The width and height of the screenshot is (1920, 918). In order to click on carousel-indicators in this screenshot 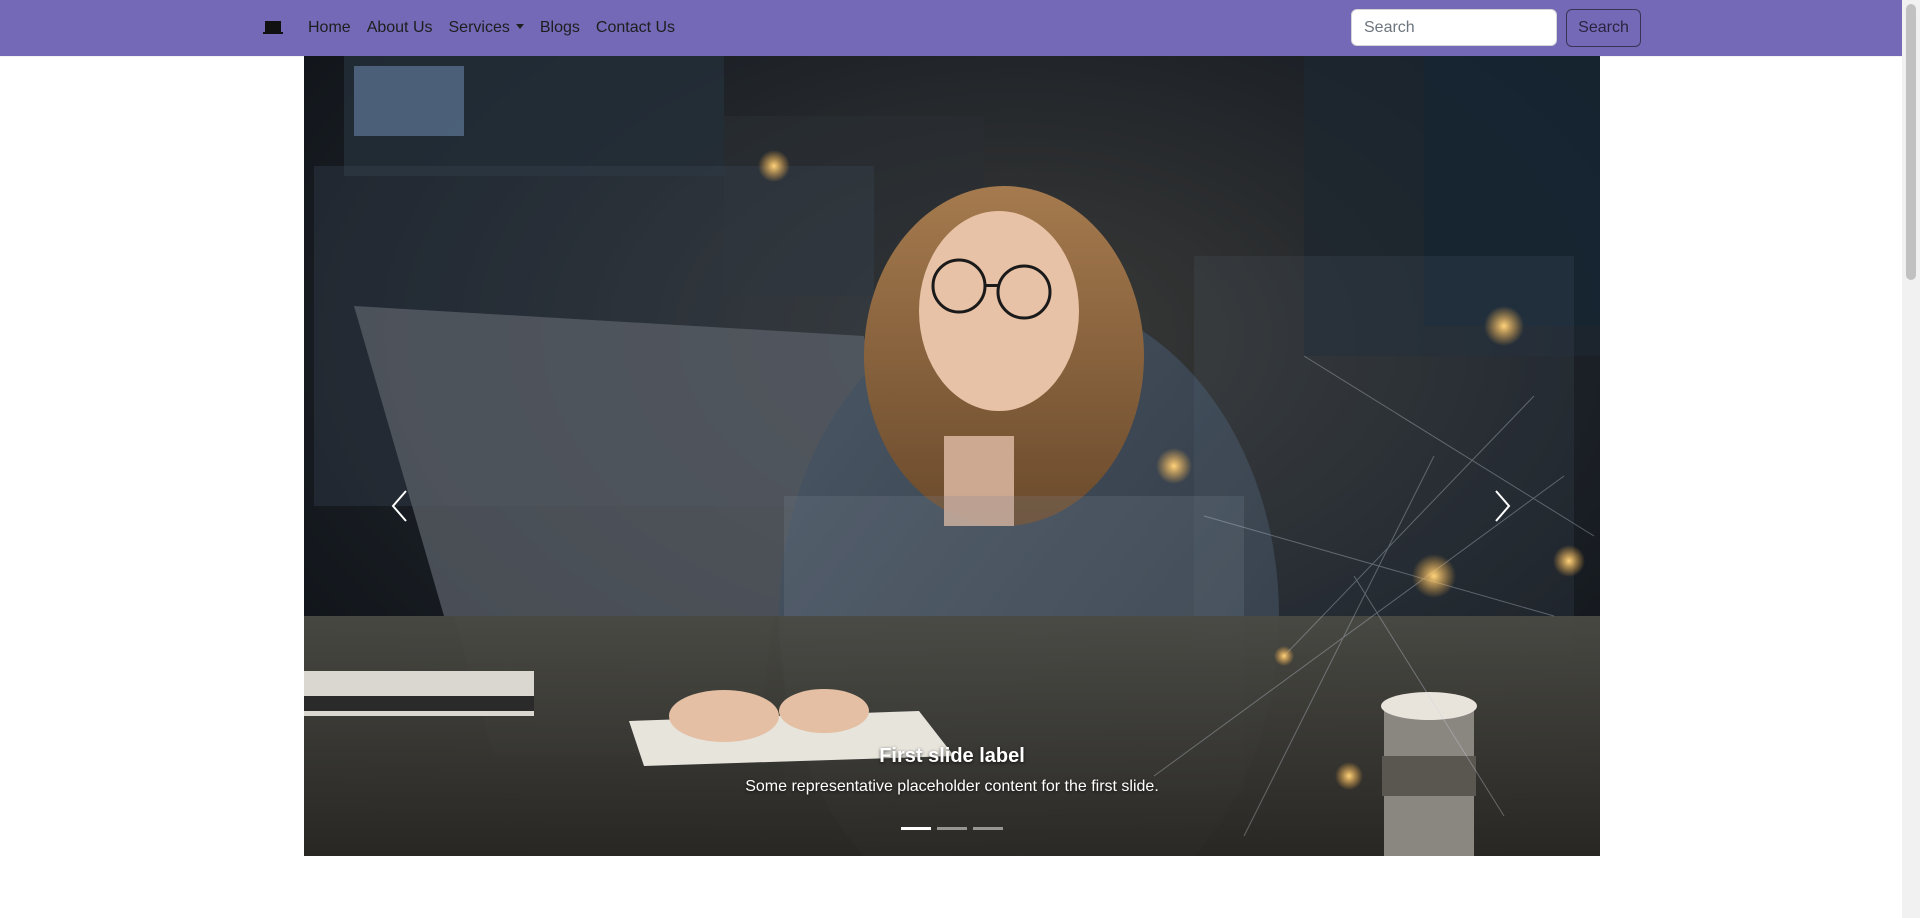, I will do `click(952, 828)`.